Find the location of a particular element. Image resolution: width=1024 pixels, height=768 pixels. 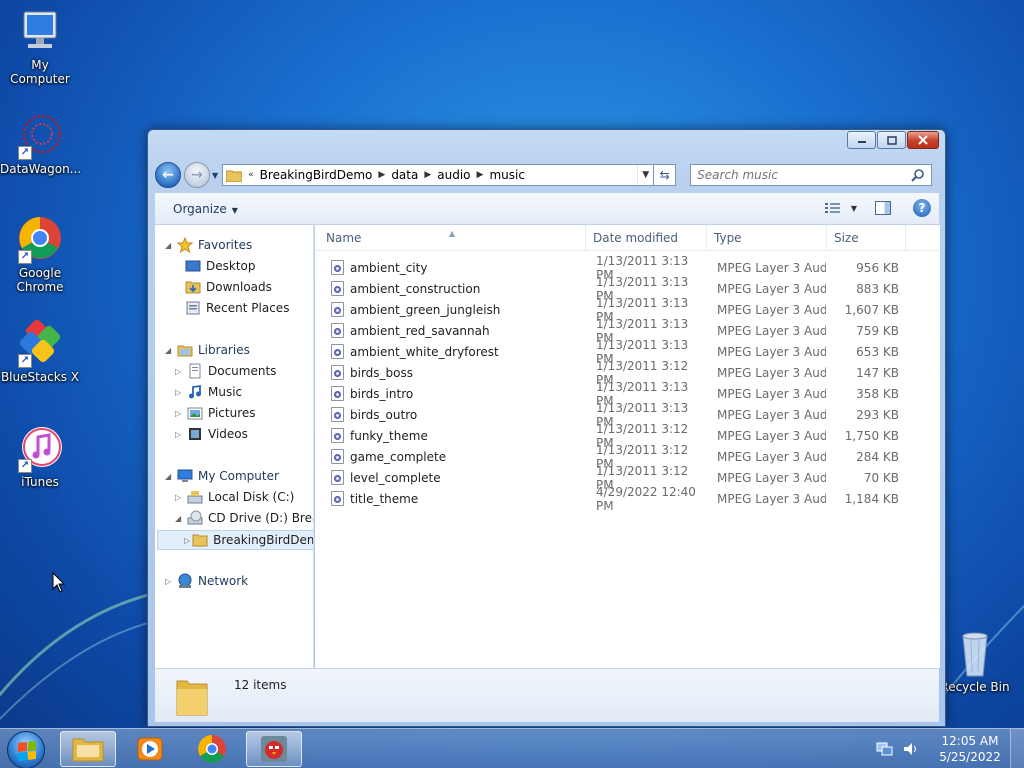

mouse-cursor-icon is located at coordinates (59, 582).